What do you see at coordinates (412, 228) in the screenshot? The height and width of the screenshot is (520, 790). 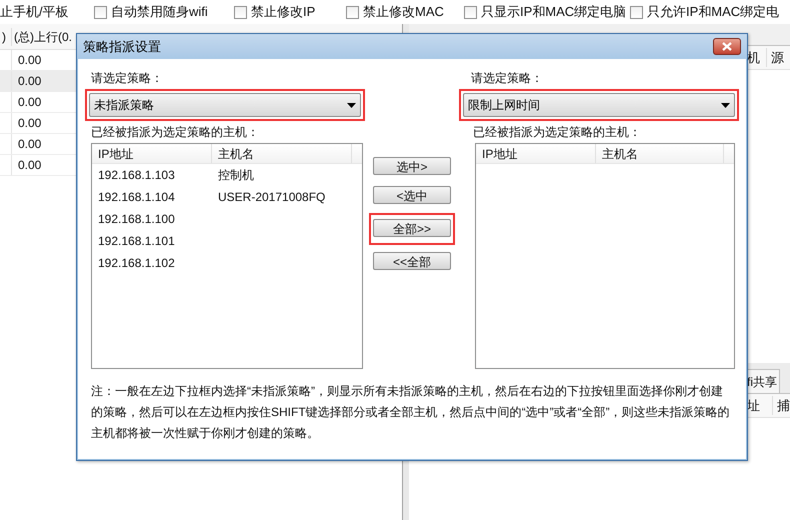 I see `transfer-button: 全部>>` at bounding box center [412, 228].